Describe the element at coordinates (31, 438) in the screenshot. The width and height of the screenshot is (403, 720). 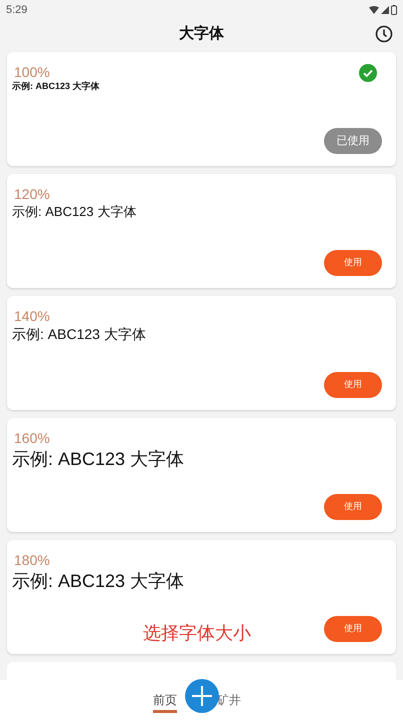
I see `percent-label: 160%` at that location.